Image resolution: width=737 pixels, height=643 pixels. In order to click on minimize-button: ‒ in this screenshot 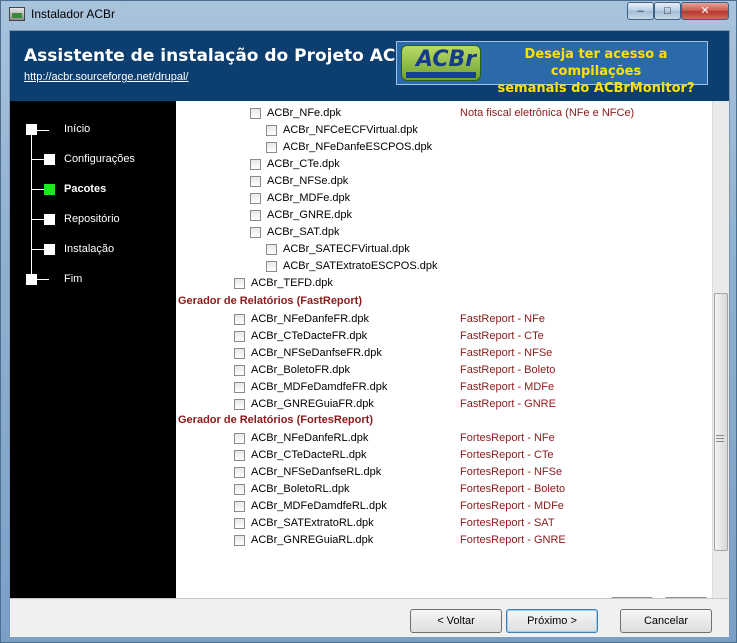, I will do `click(640, 11)`.